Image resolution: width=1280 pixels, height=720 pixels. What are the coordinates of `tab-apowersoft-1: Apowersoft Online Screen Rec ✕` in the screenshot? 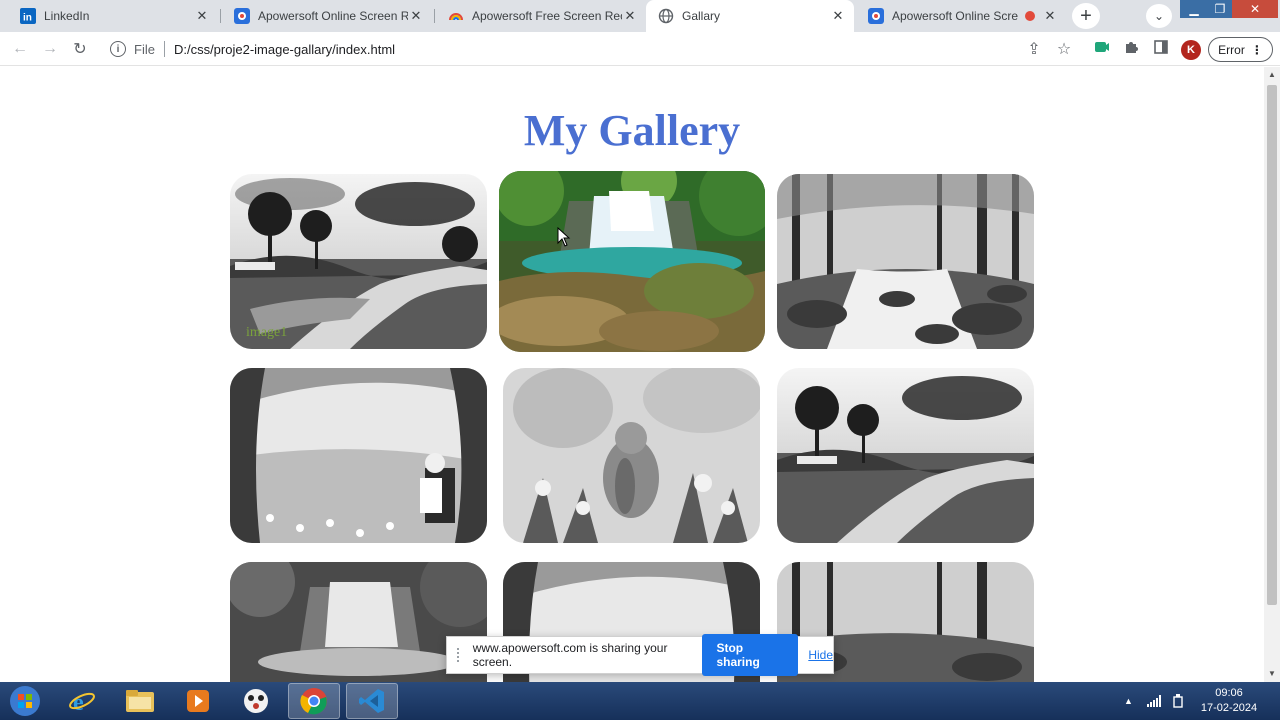 It's located at (327, 16).